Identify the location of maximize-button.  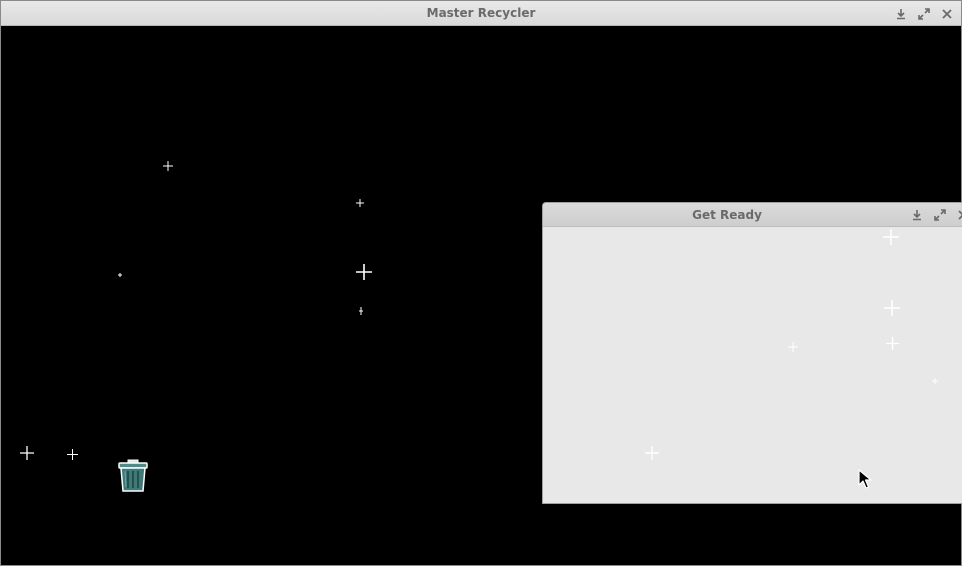
(924, 14).